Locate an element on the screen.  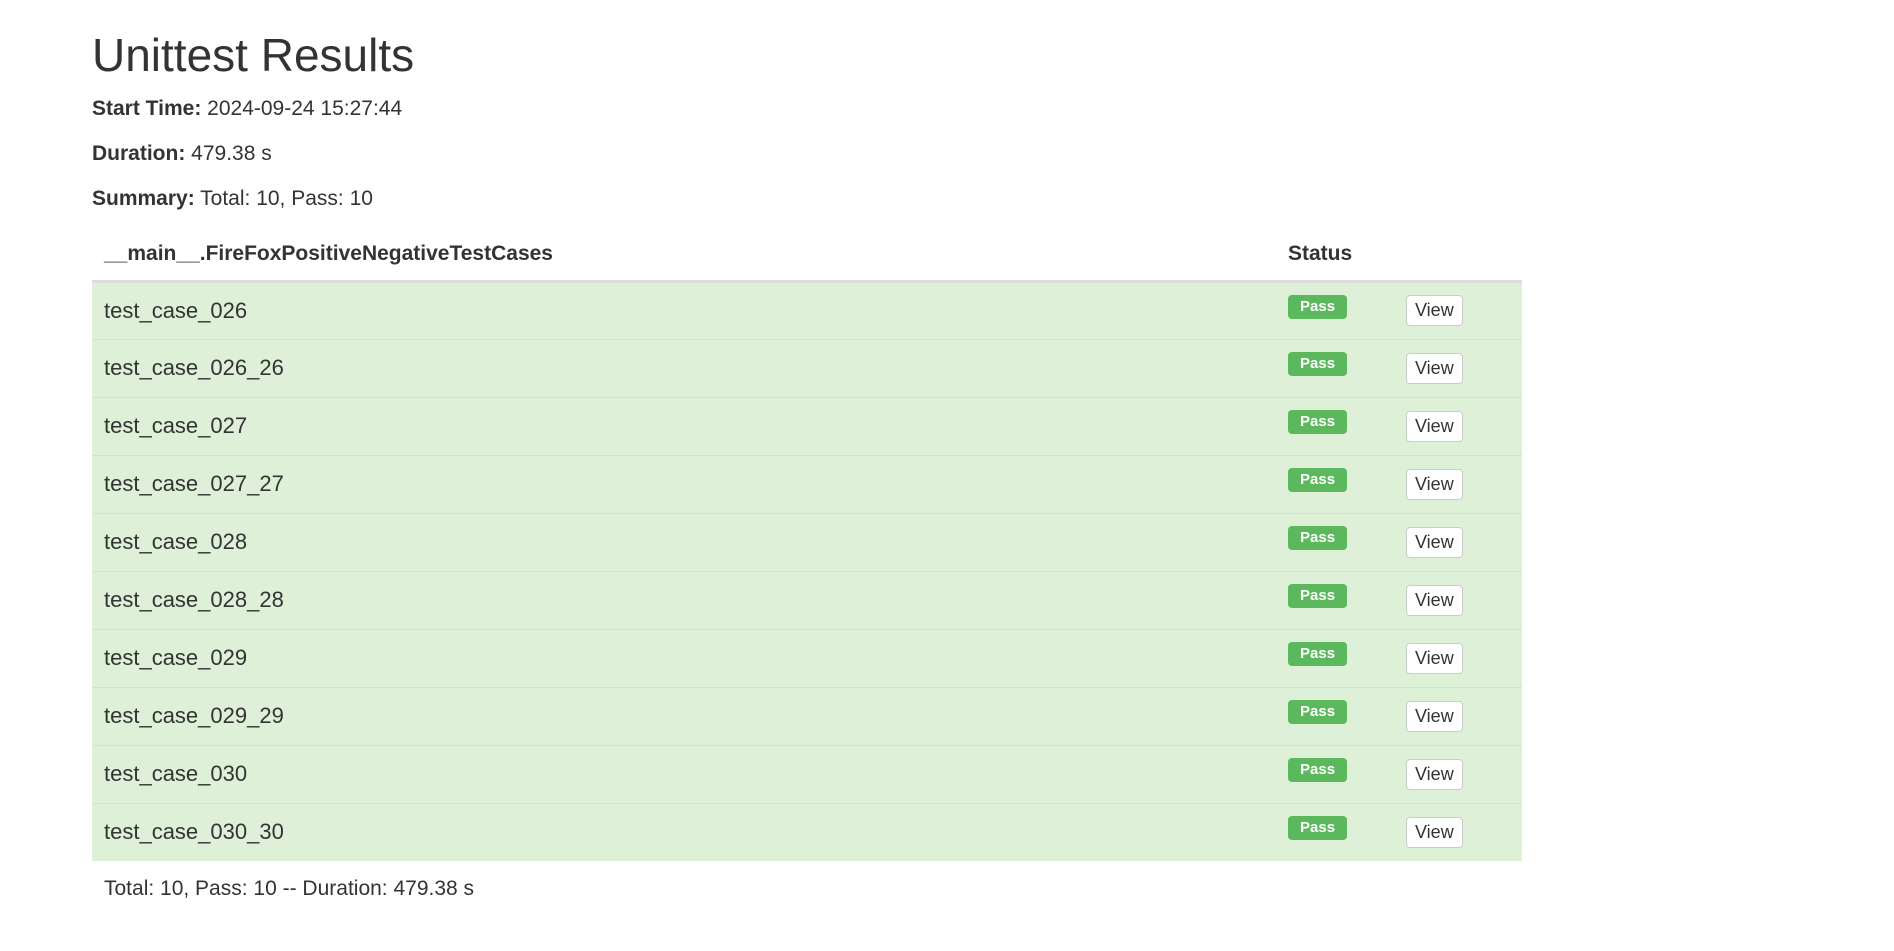
action-header is located at coordinates (1458, 256).